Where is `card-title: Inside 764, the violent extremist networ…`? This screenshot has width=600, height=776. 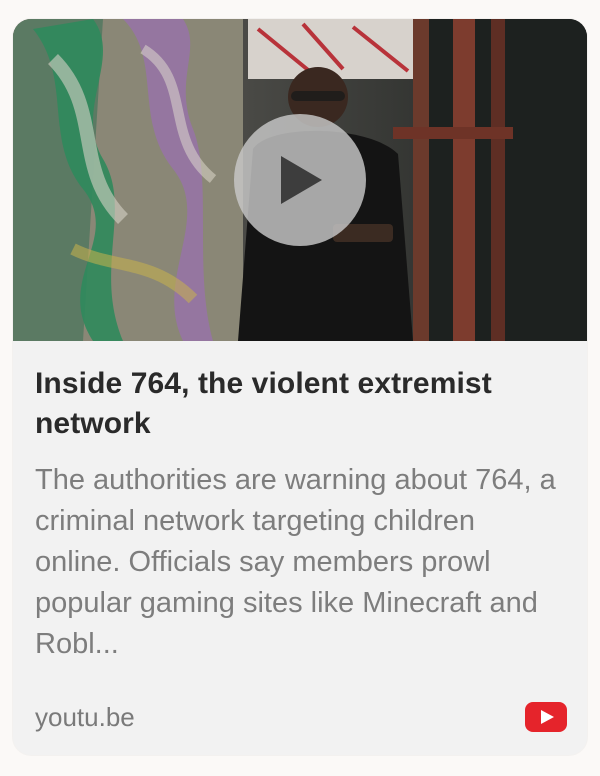 card-title: Inside 764, the violent extremist networ… is located at coordinates (300, 404).